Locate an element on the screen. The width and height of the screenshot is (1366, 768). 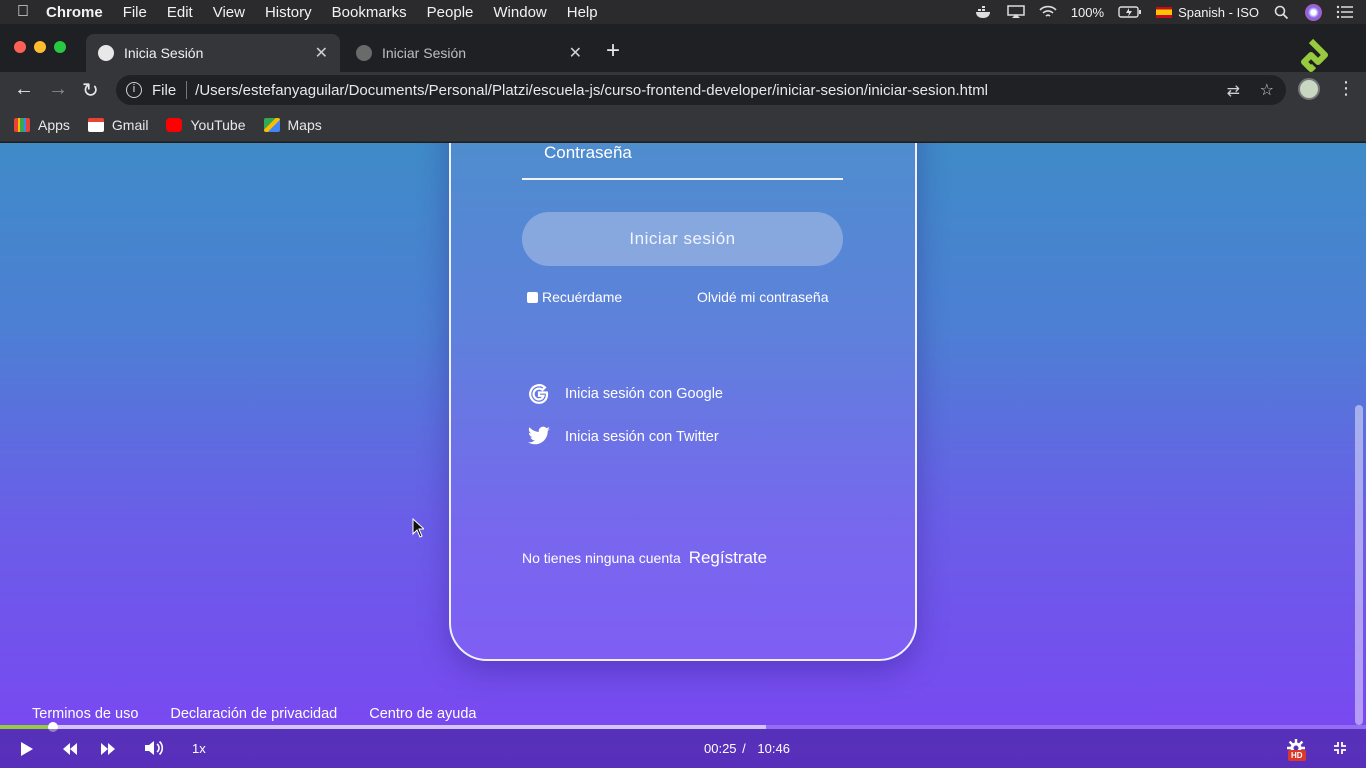
bookmark-maps: Maps is located at coordinates (292, 124).